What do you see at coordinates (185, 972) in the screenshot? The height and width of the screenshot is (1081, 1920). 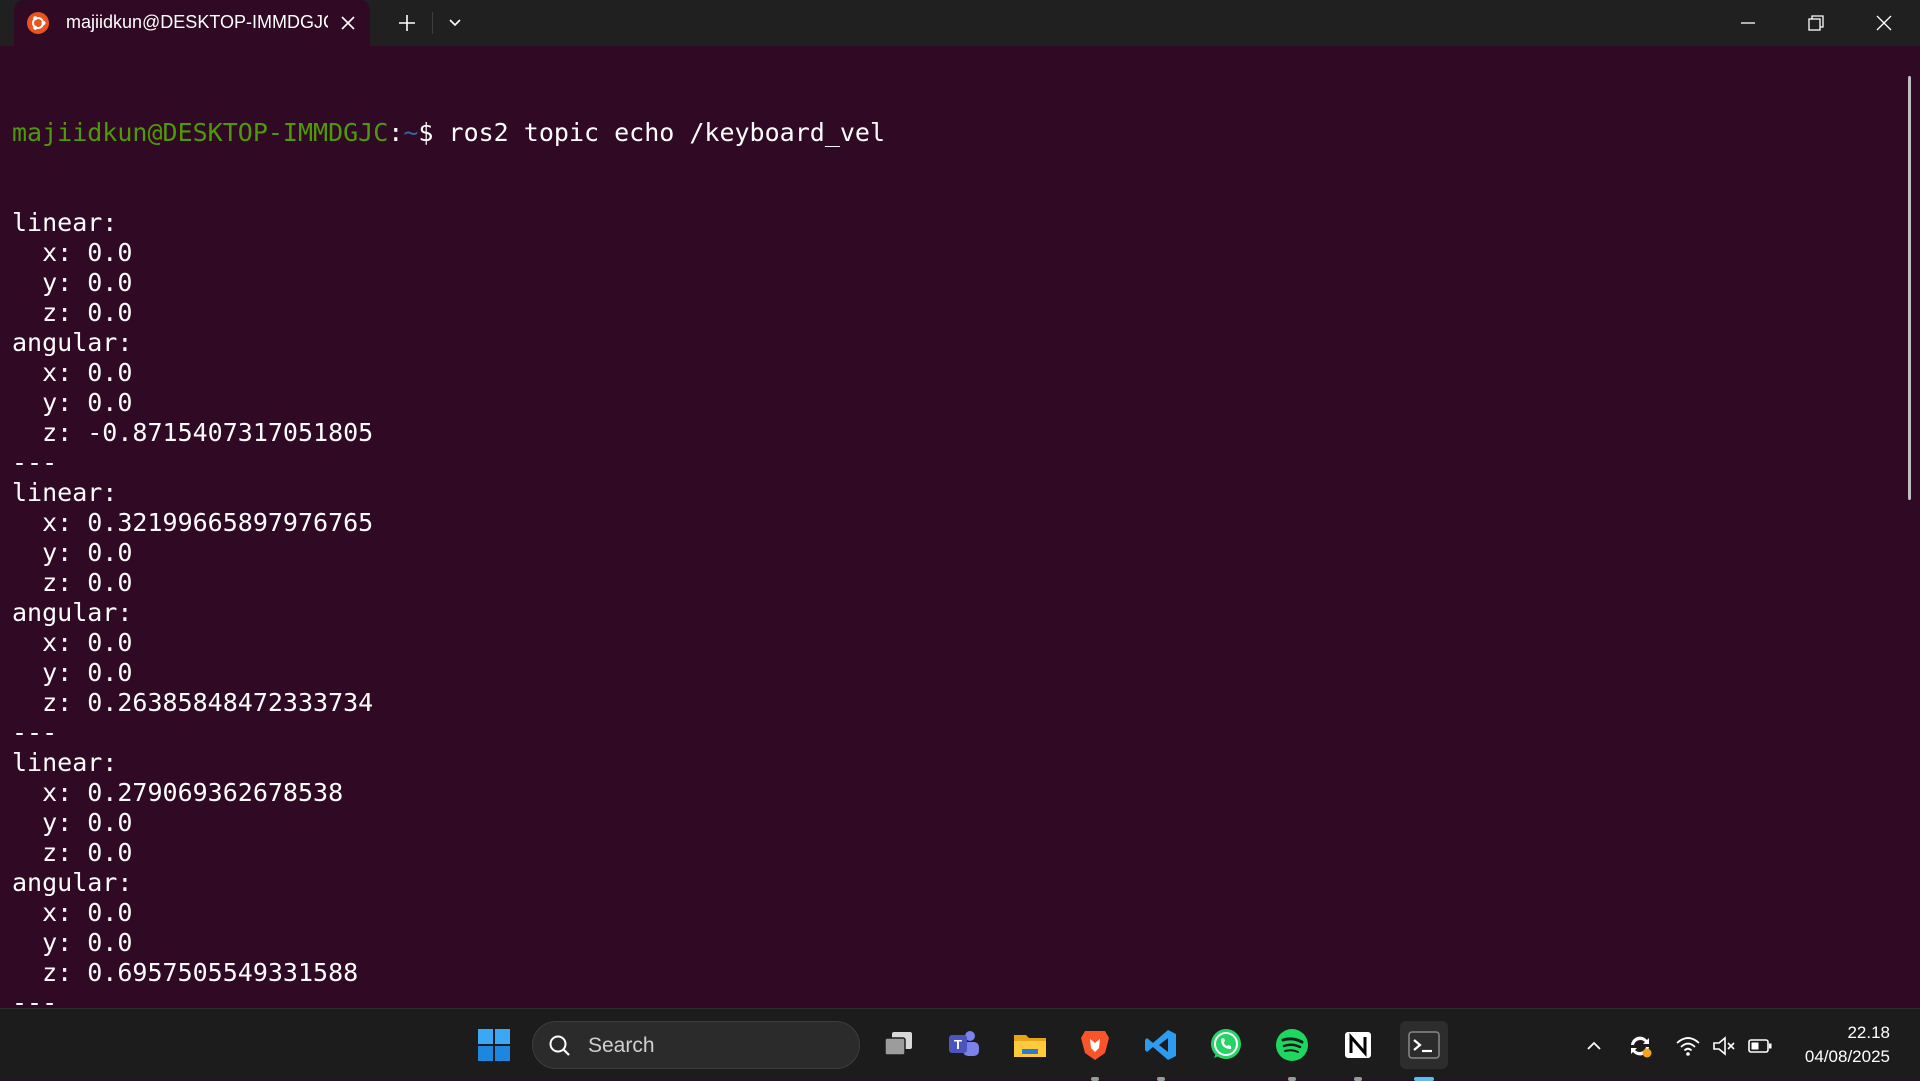 I see `output-line: z: 0.6957505549331588` at bounding box center [185, 972].